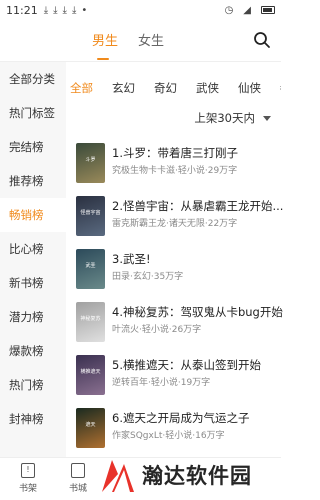 The width and height of the screenshot is (320, 500). What do you see at coordinates (33, 113) in the screenshot?
I see `sidebar-item-hot-tags: 热门标签` at bounding box center [33, 113].